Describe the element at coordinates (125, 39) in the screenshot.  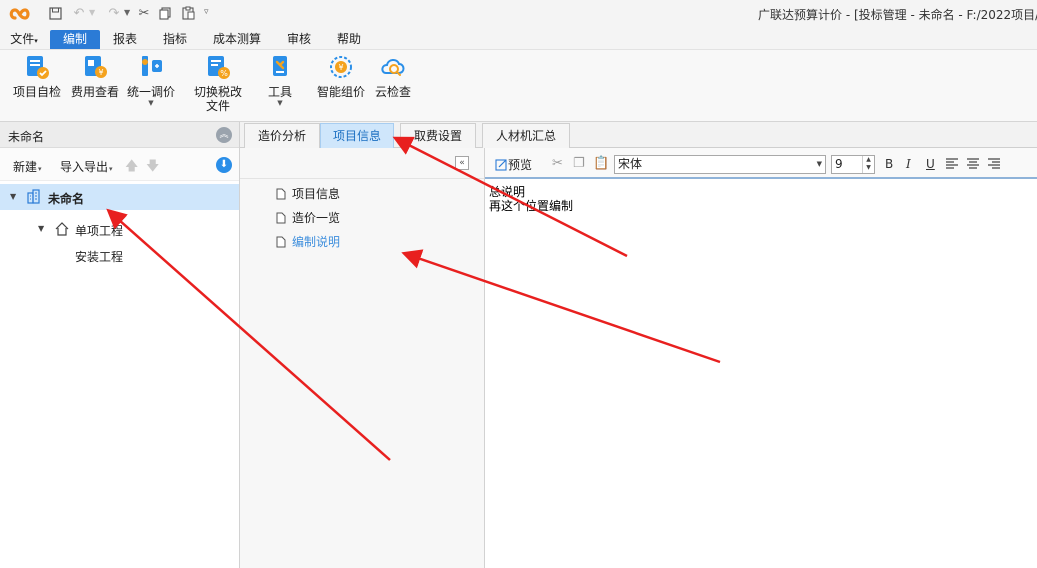
I see `menu-report: 报表` at that location.